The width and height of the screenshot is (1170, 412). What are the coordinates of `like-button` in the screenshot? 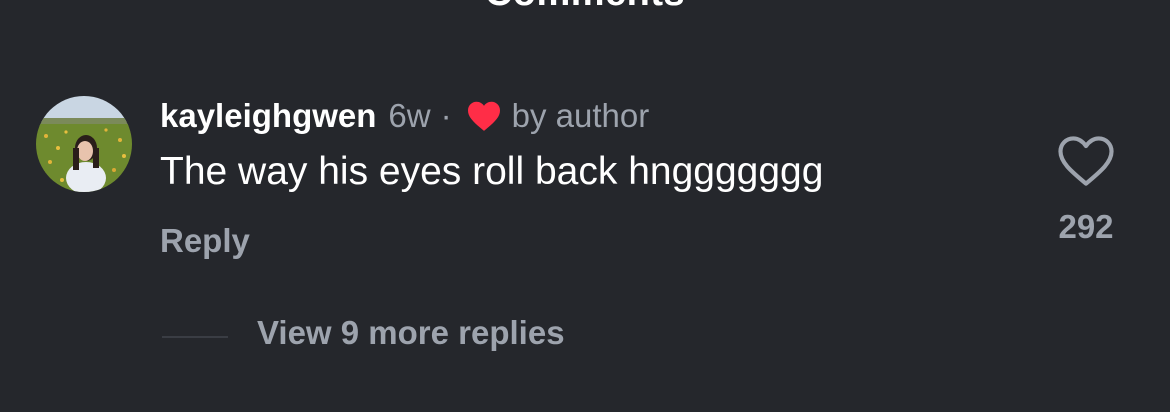 It's located at (1086, 161).